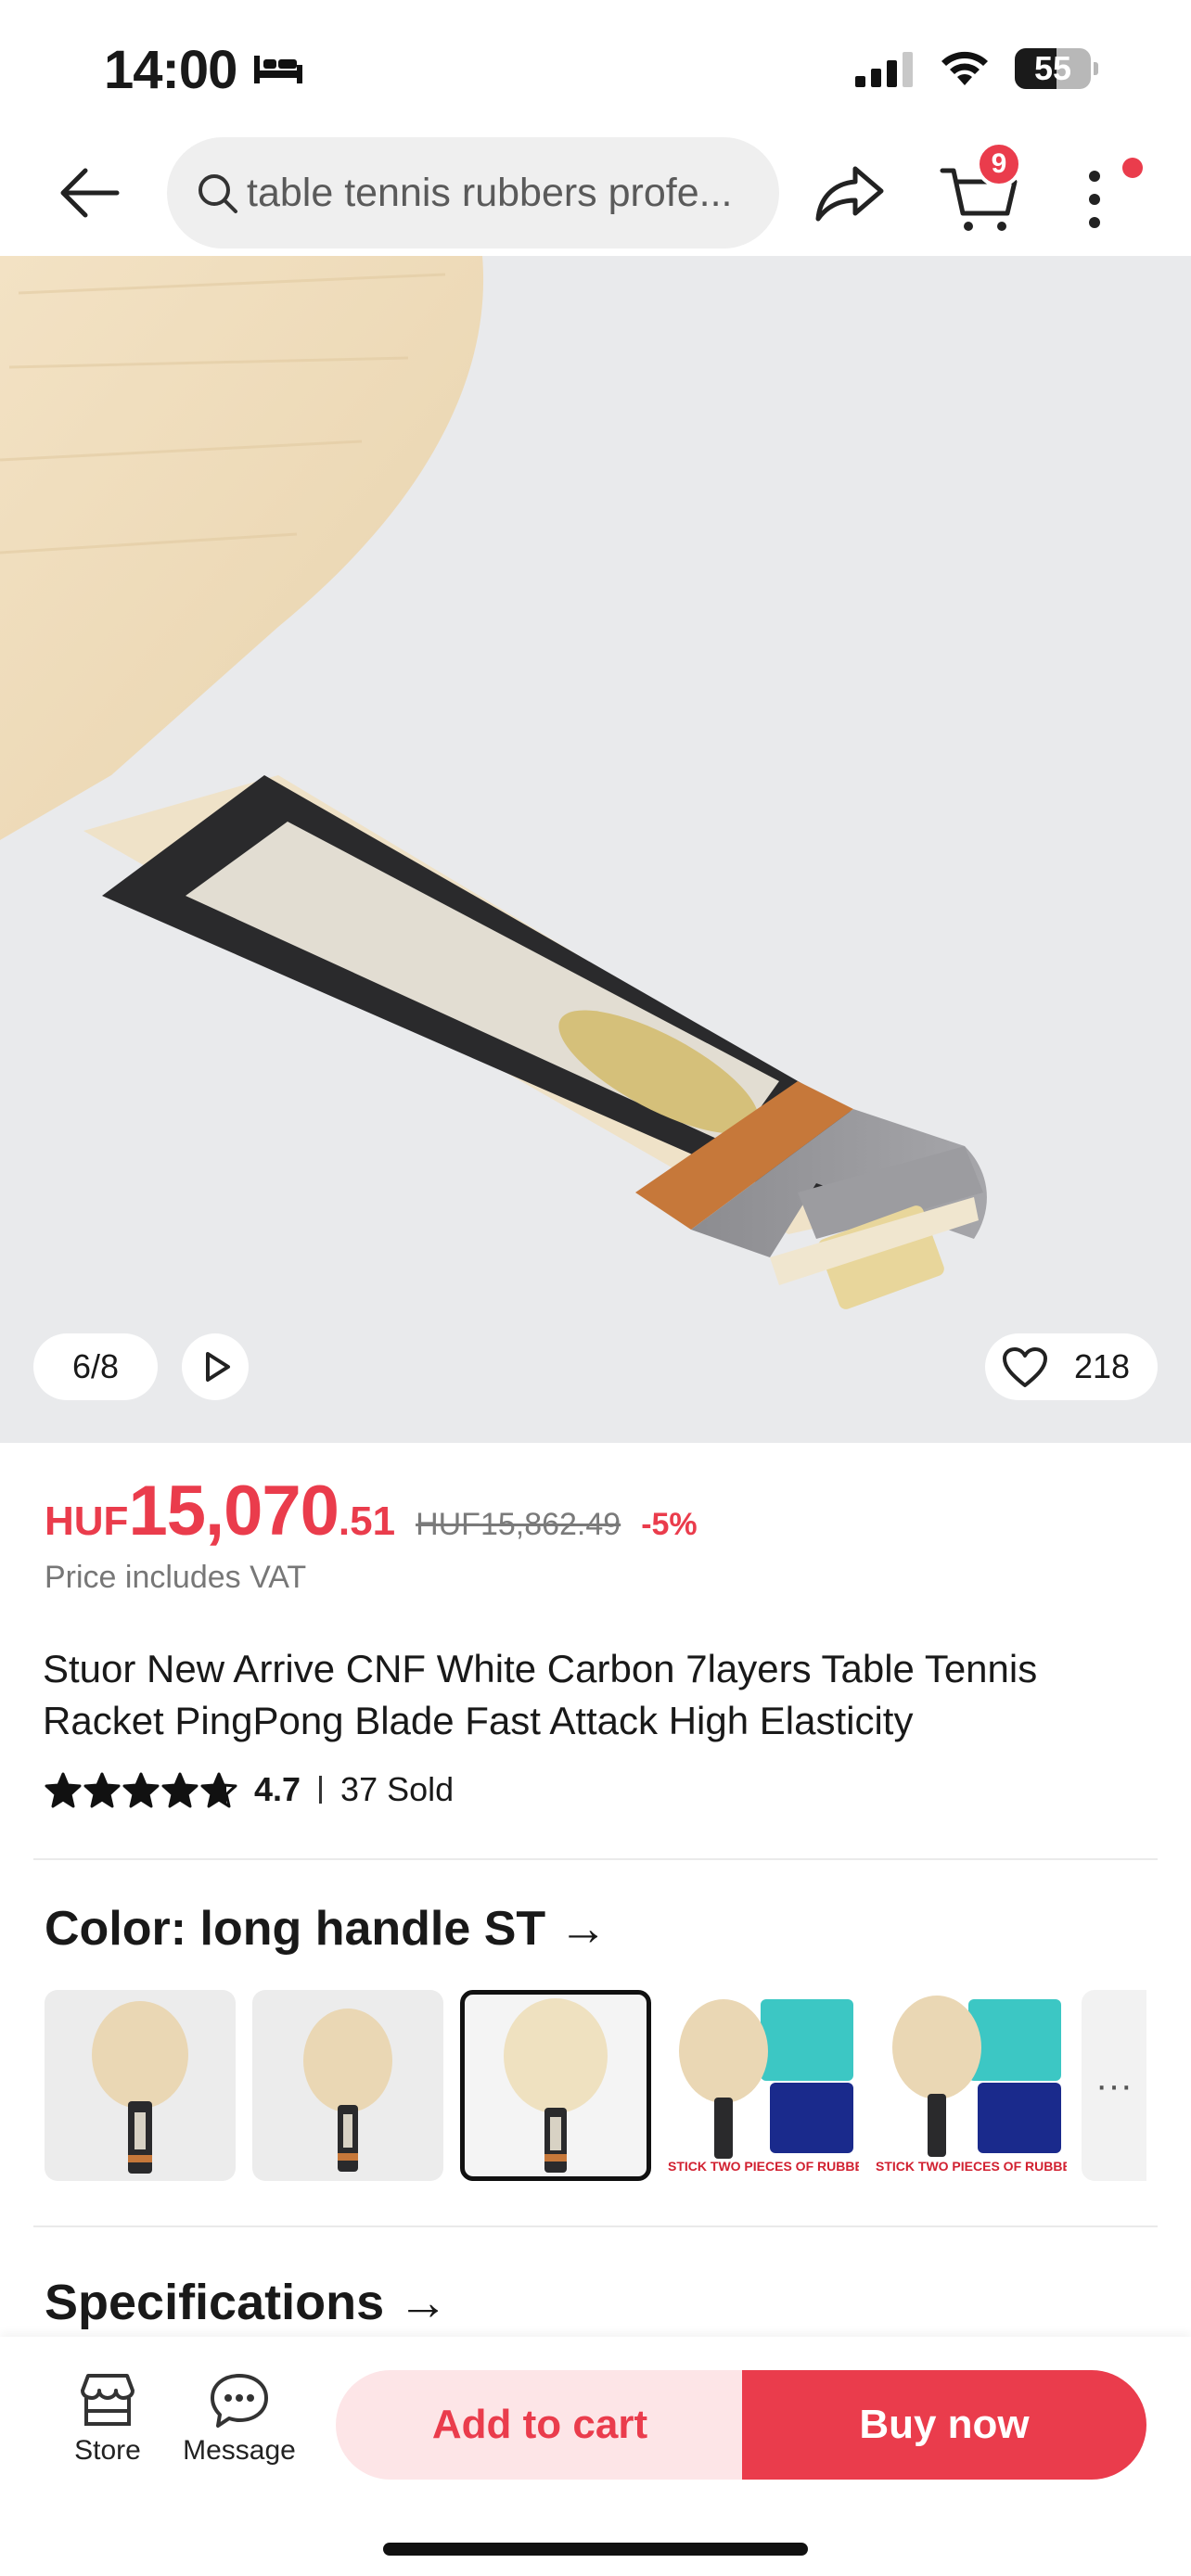 This screenshot has width=1191, height=2576. Describe the element at coordinates (884, 69) in the screenshot. I see `cellular-signal-icon` at that location.